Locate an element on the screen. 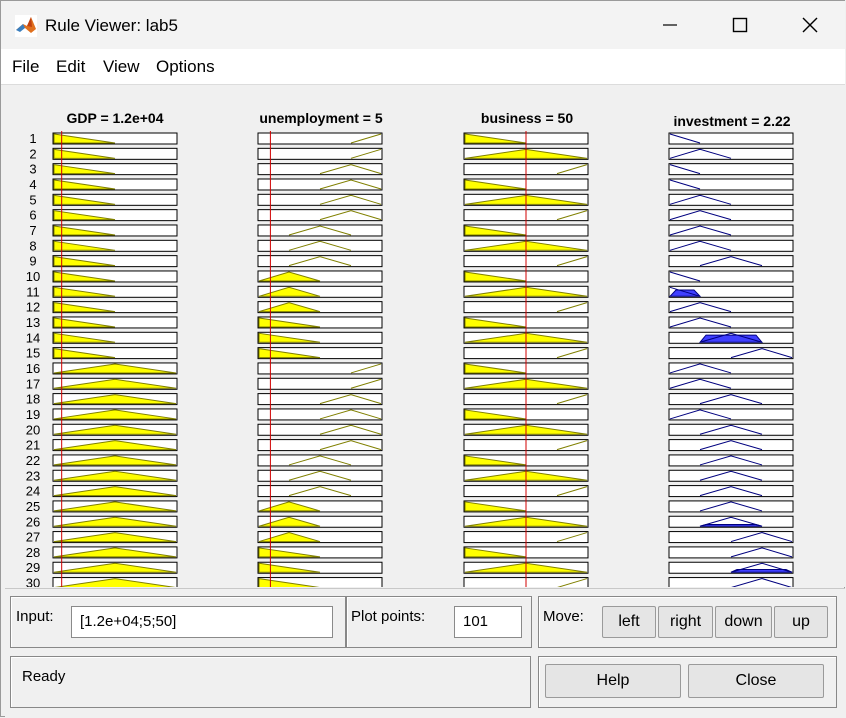 The width and height of the screenshot is (846, 718). rule-number: 17 is located at coordinates (33, 383).